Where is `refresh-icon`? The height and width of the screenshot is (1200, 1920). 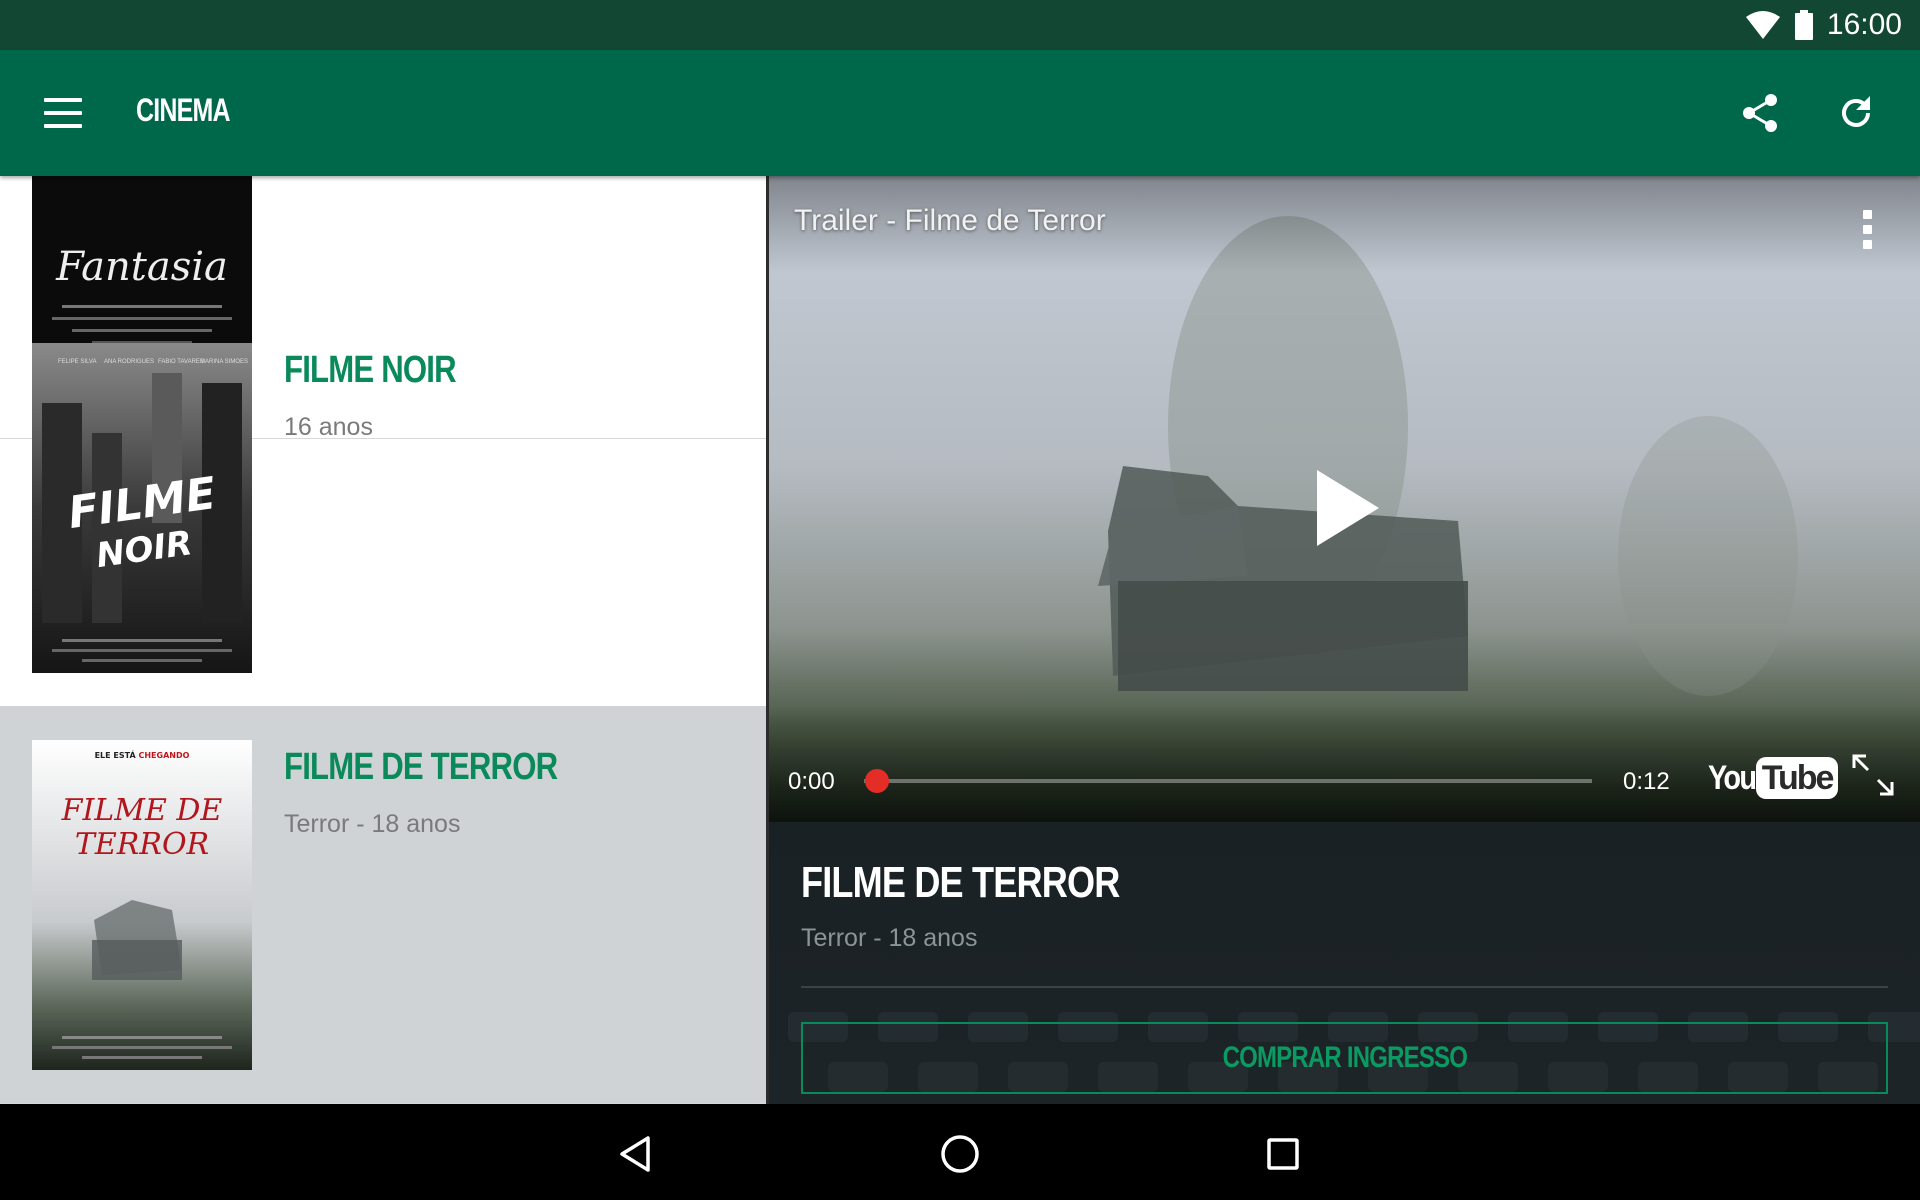
refresh-icon is located at coordinates (1856, 111).